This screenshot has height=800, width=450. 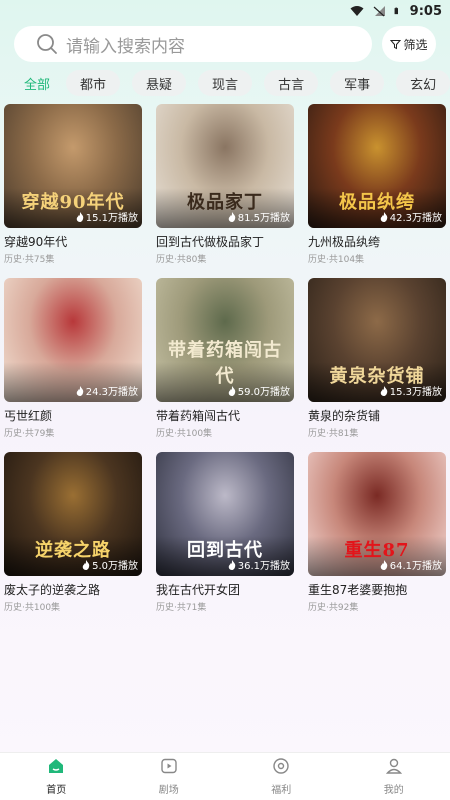 What do you see at coordinates (225, 415) in the screenshot?
I see `drama-title: 带着药箱闯古代` at bounding box center [225, 415].